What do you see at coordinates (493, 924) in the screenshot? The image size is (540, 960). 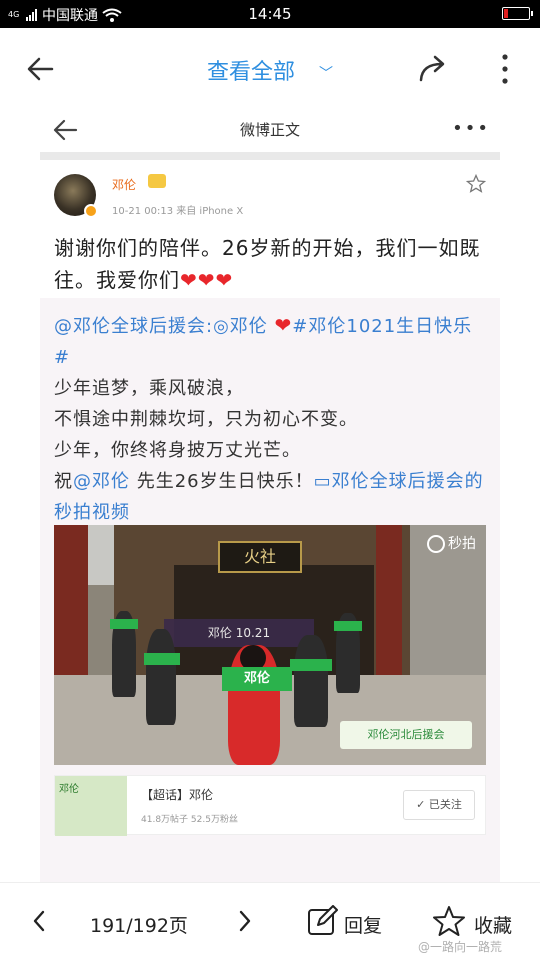 I see `favorite-button: 收藏` at bounding box center [493, 924].